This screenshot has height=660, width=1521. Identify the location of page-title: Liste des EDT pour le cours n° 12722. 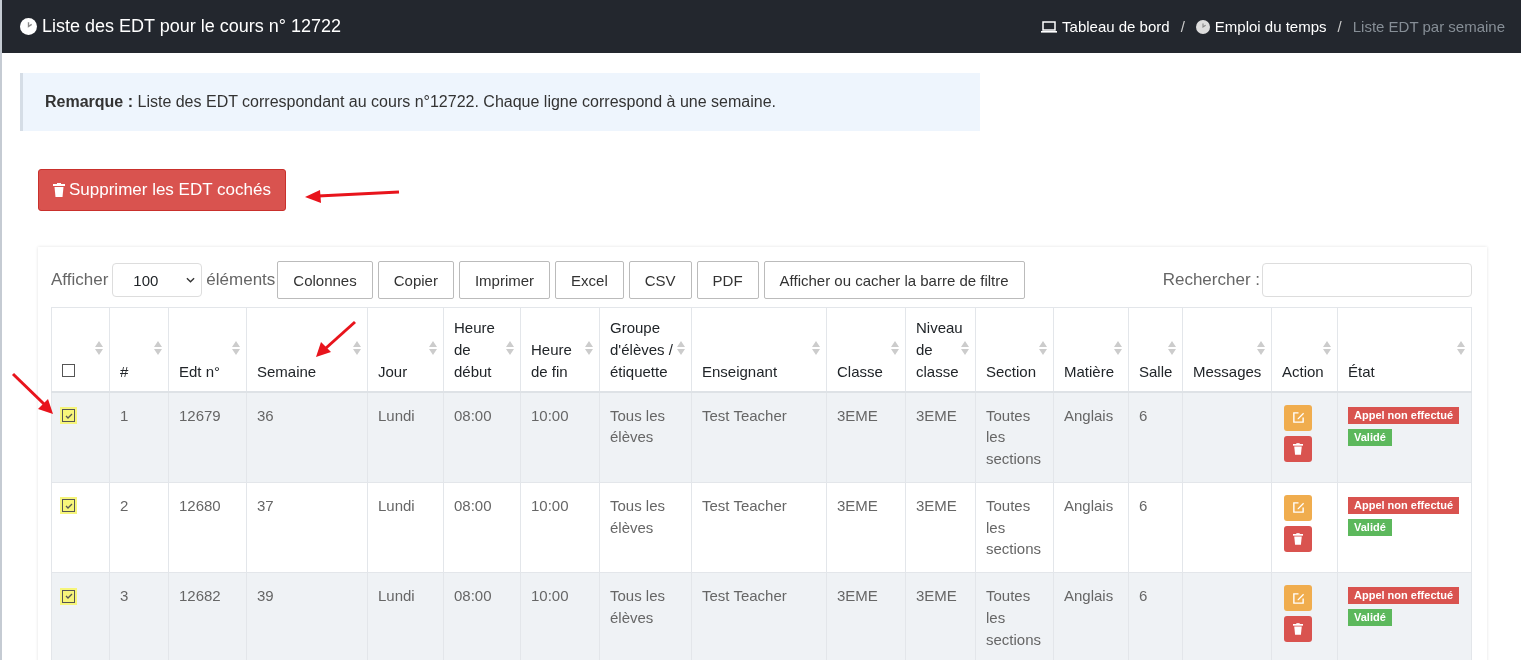
(192, 26).